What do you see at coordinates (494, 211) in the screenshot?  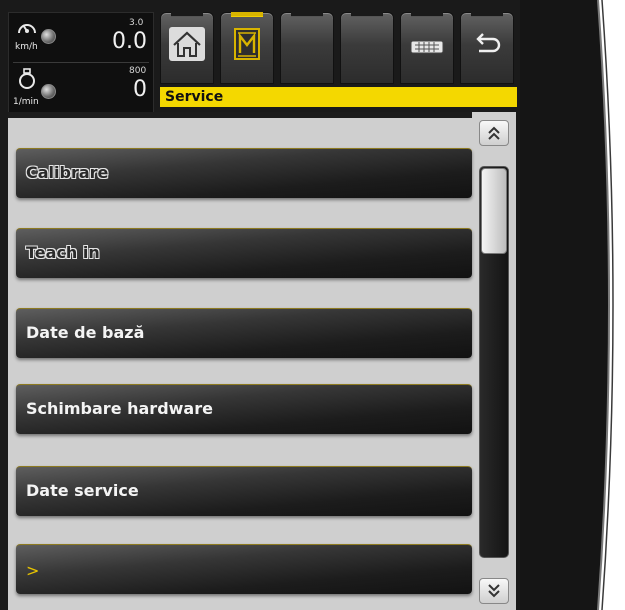 I see `scrollbar-thumb` at bounding box center [494, 211].